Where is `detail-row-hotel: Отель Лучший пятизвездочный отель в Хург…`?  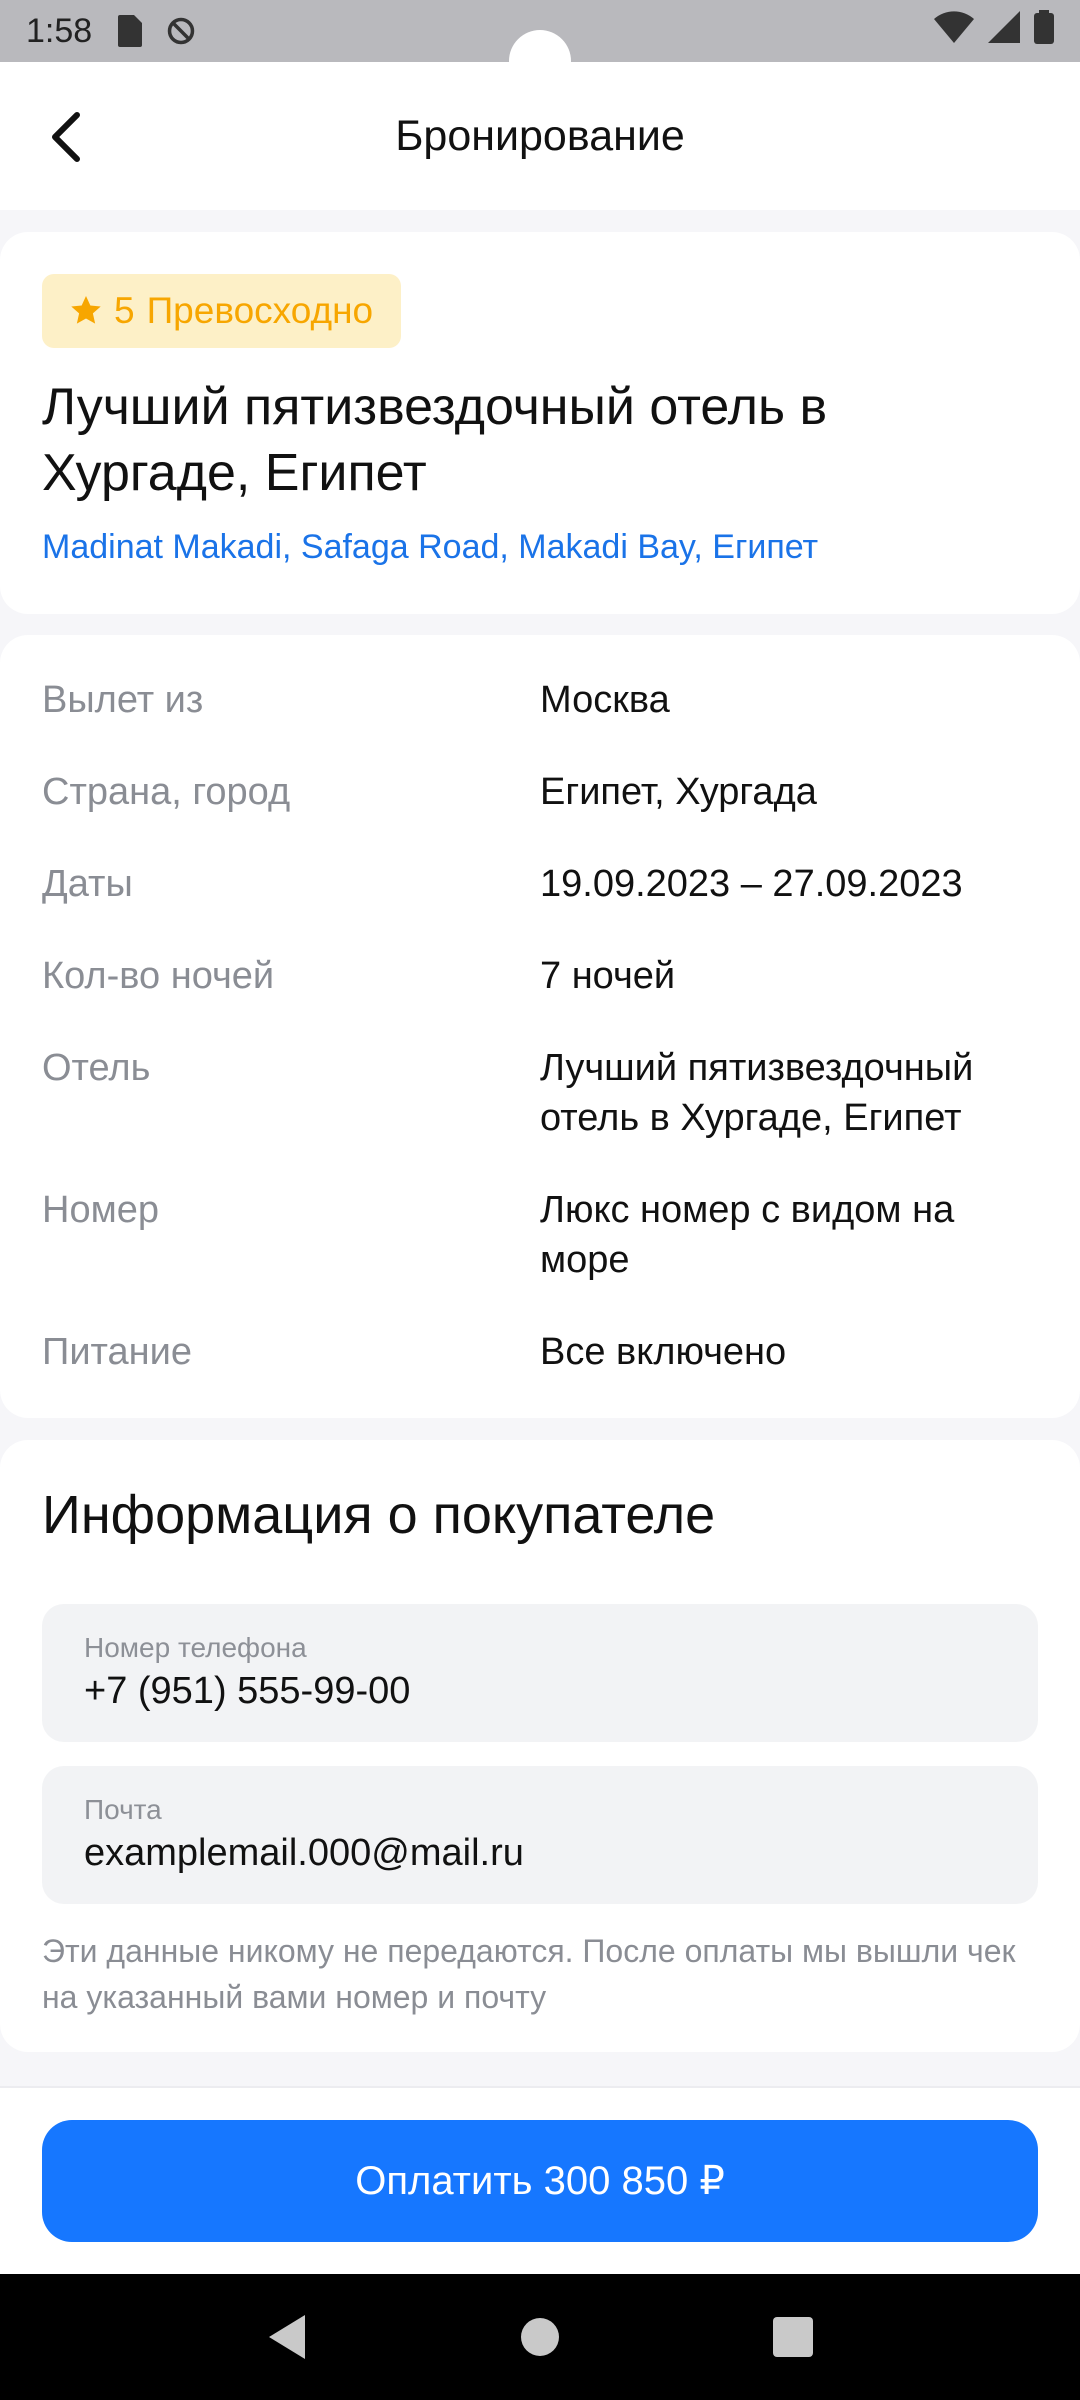
detail-row-hotel: Отель Лучший пятизвездочный отель в Хург… is located at coordinates (540, 1093).